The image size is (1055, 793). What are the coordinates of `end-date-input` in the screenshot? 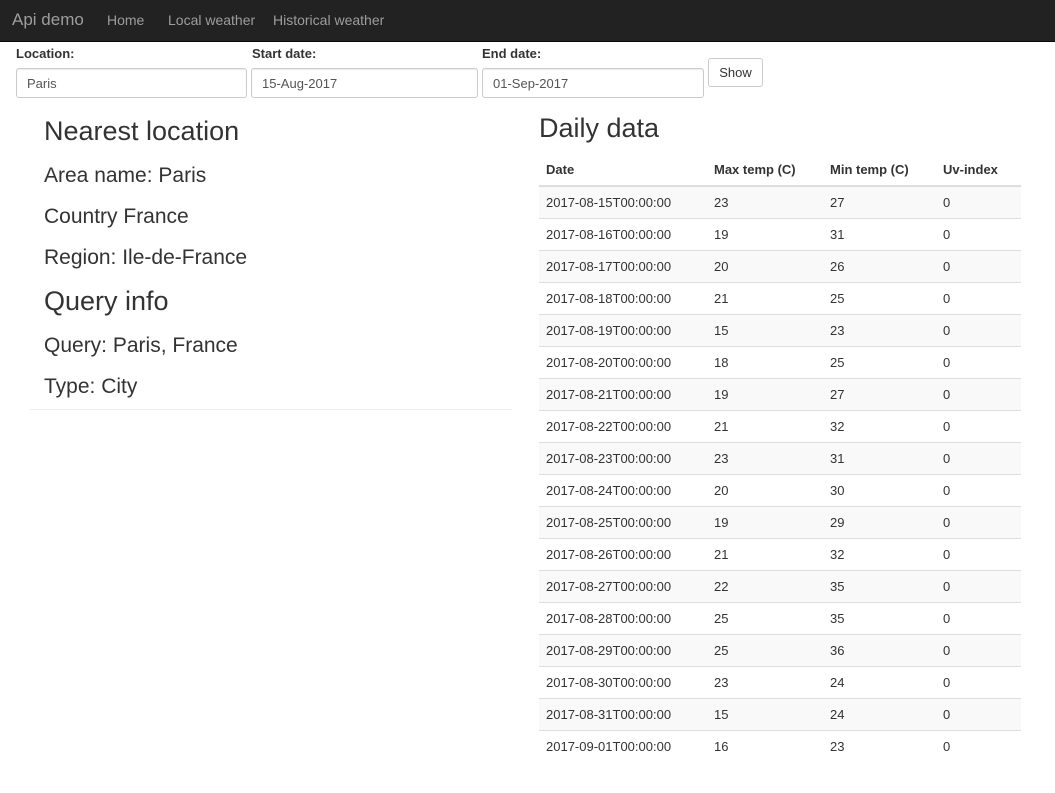 It's located at (593, 83).